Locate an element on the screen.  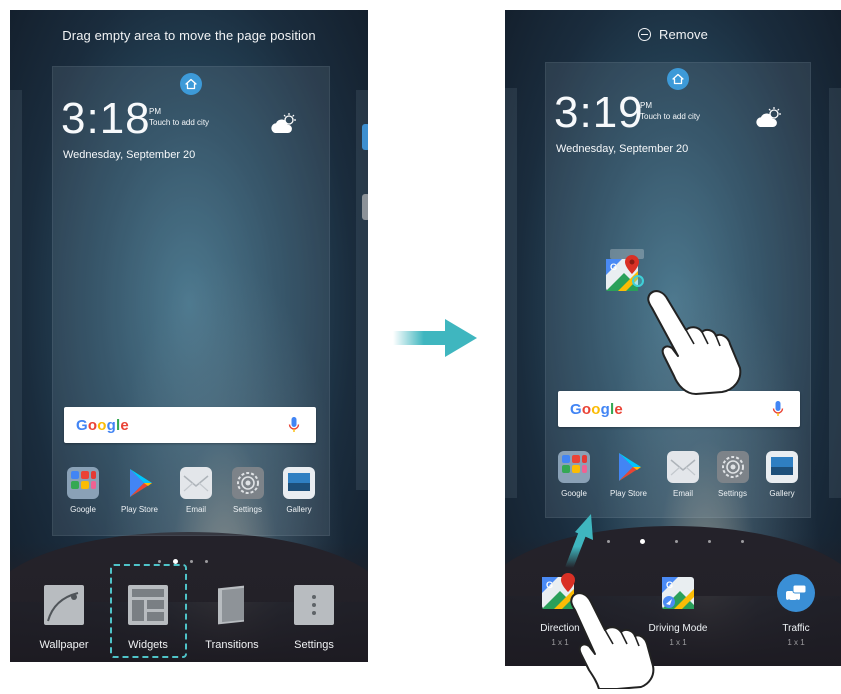
dragged-maps-widget: G is located at coordinates (624, 273).